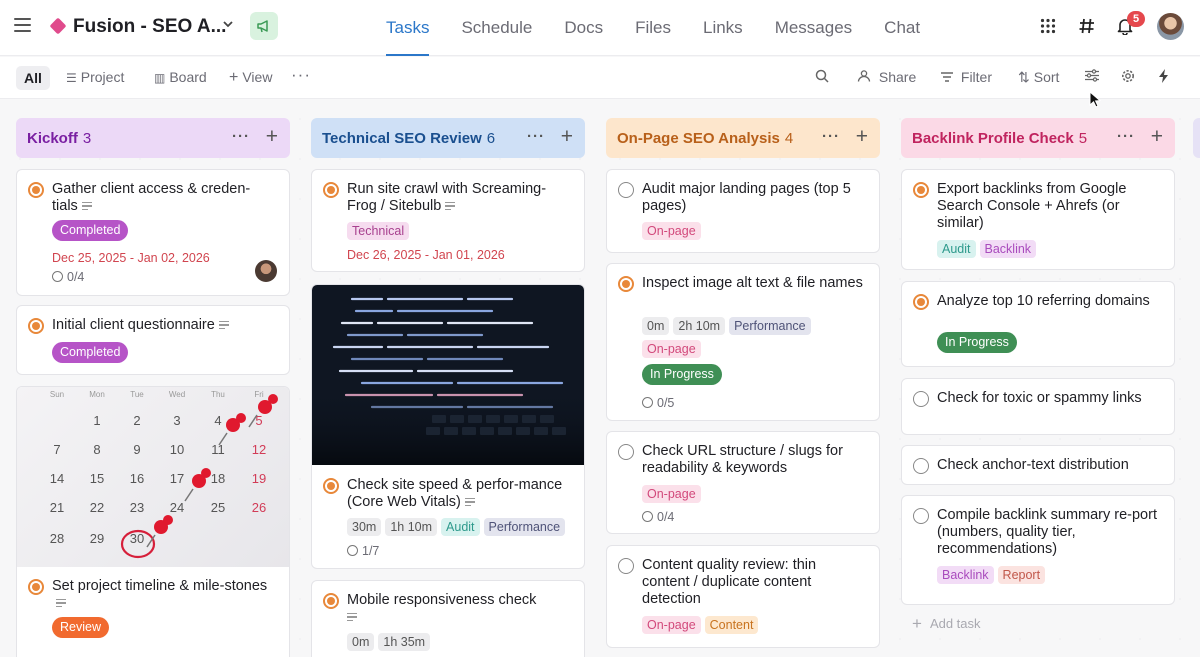 Image resolution: width=1200 pixels, height=657 pixels. What do you see at coordinates (364, 527) in the screenshot?
I see `time-estimate: 30m` at bounding box center [364, 527].